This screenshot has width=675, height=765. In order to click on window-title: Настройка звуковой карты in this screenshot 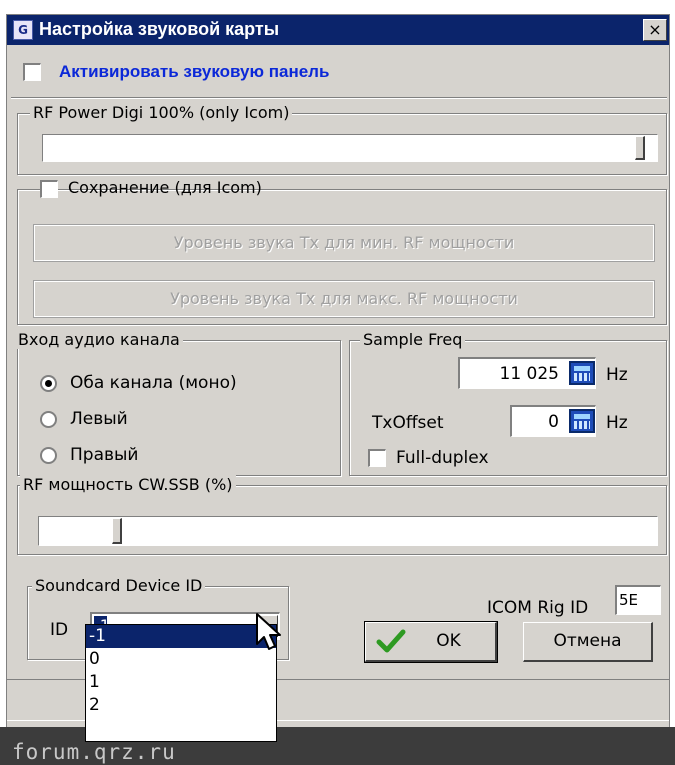, I will do `click(159, 29)`.